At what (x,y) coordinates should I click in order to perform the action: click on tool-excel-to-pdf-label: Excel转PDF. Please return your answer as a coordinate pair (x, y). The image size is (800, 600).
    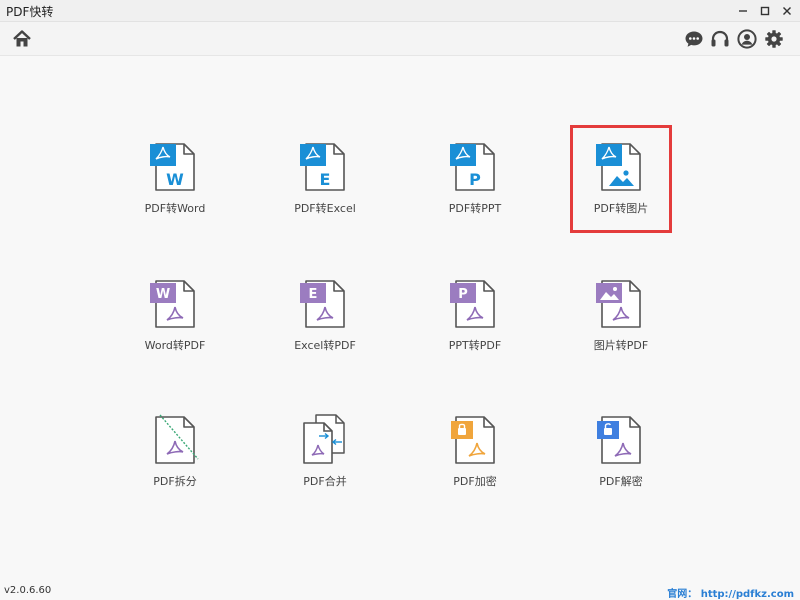
    Looking at the image, I should click on (325, 345).